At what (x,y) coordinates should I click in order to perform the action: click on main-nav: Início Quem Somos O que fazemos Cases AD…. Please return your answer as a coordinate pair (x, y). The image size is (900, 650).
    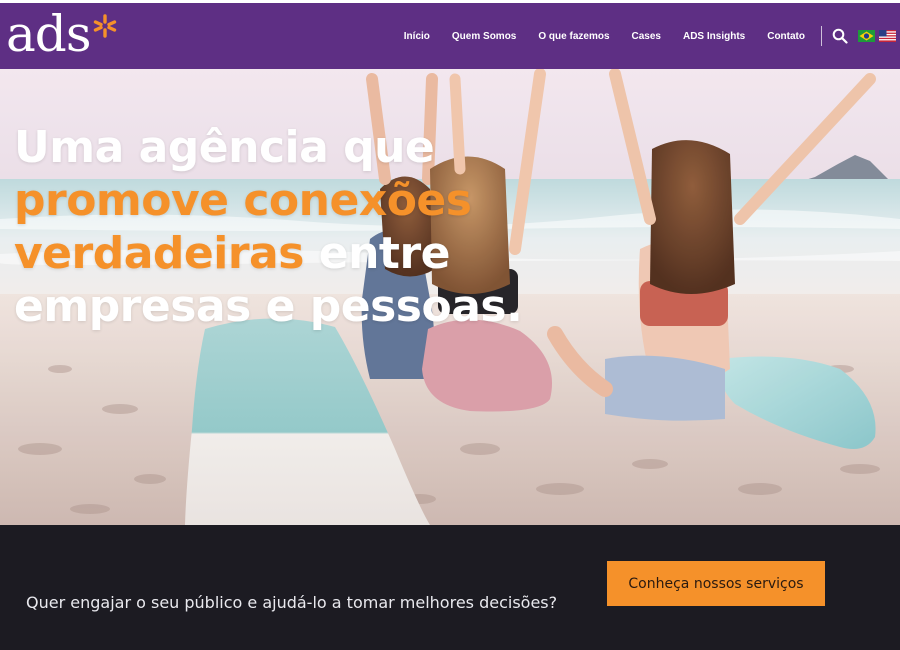
    Looking at the image, I should click on (652, 36).